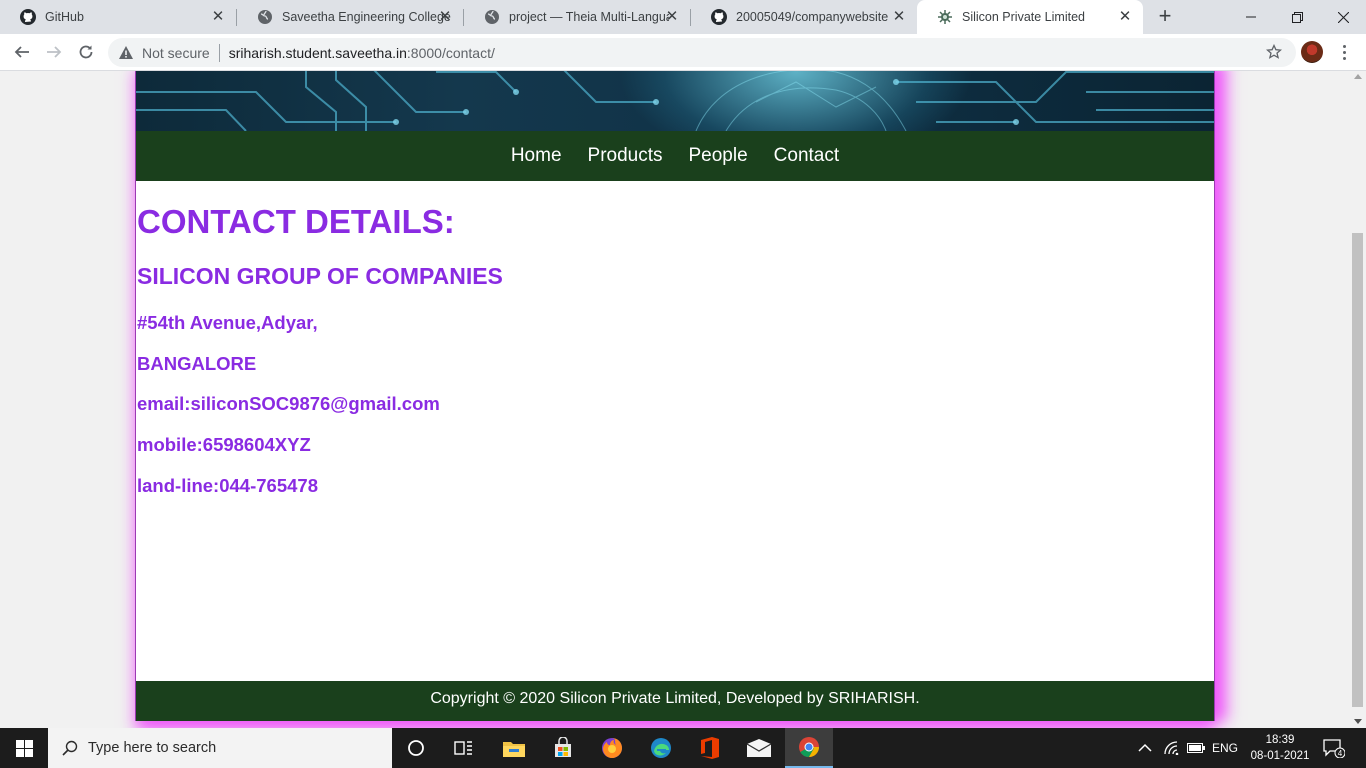 The image size is (1366, 768). I want to click on site-nav: Home Products People Contact, so click(675, 156).